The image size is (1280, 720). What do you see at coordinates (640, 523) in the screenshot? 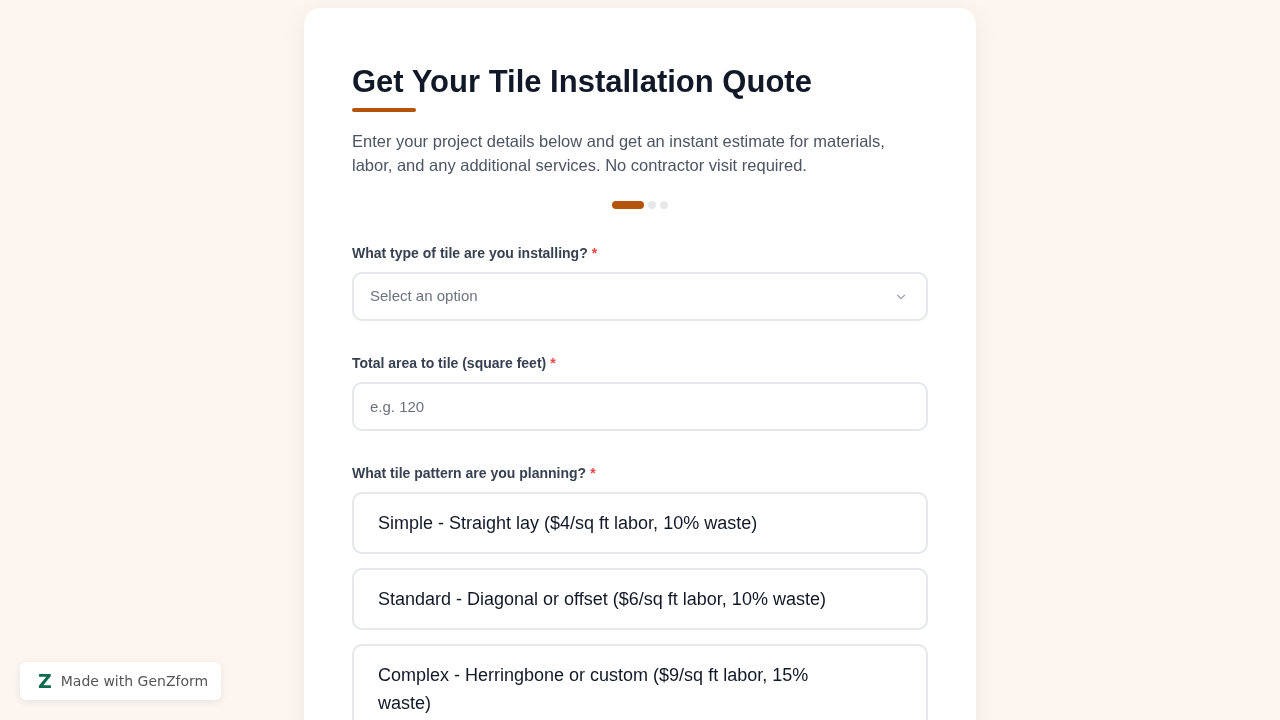
I see `option-button: Simple - Straight lay ($4/sq ft labor, 10% waste)` at bounding box center [640, 523].